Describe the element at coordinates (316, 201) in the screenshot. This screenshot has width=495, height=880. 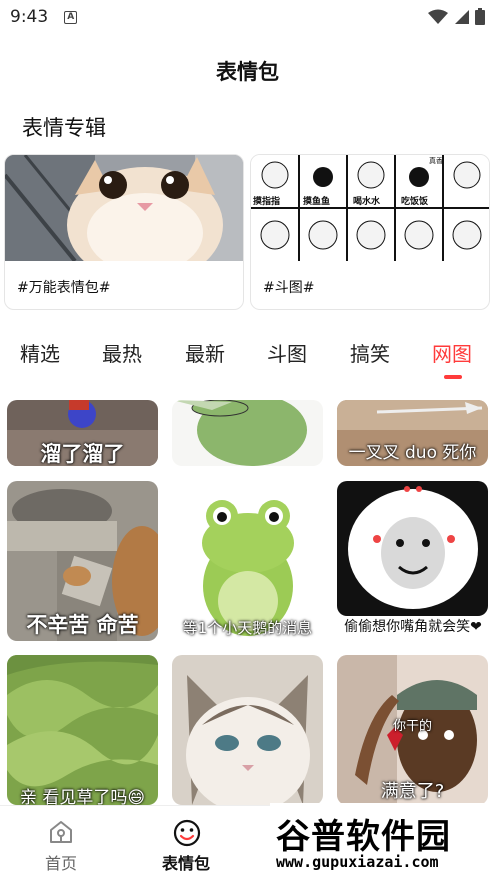
I see `panda-sticker-text-1: 摸鱼鱼` at that location.